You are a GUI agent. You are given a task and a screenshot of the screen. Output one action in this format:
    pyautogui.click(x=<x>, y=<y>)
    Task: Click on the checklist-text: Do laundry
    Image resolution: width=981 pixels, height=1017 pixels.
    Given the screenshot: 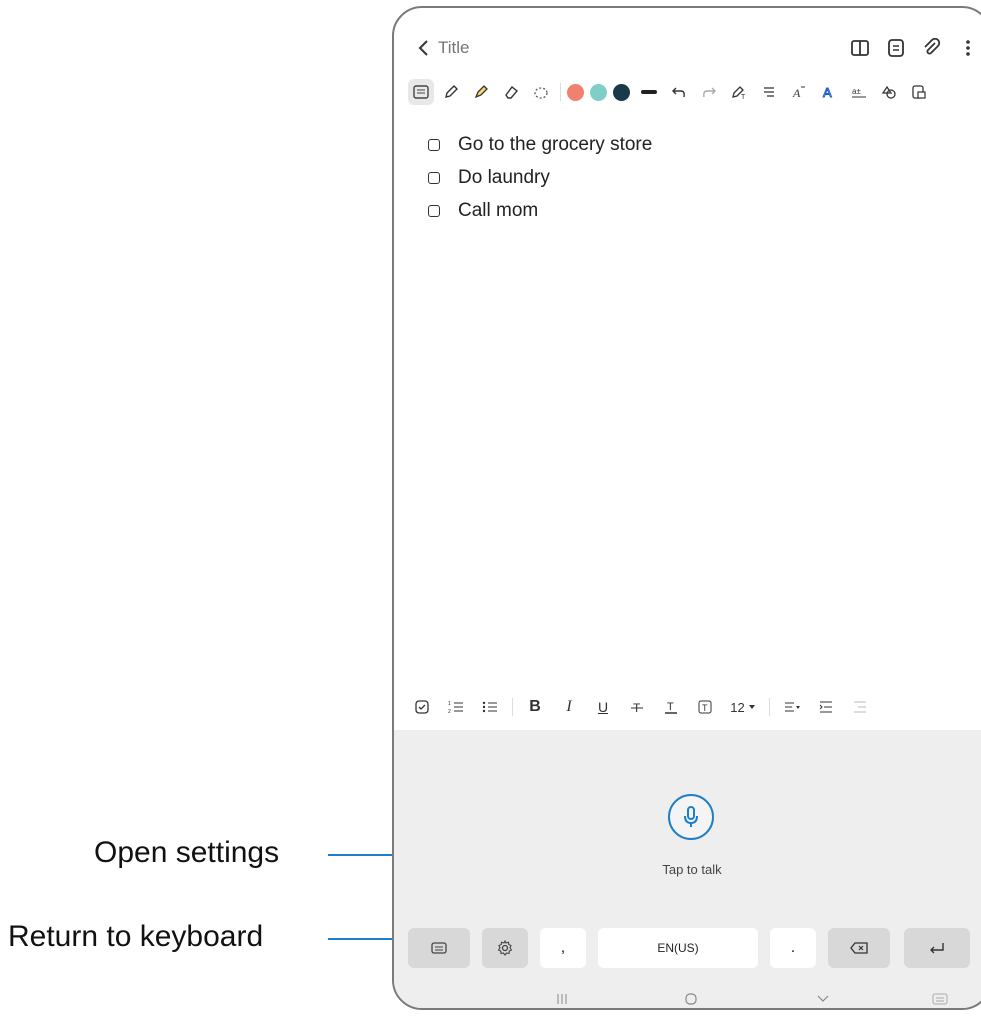 What is the action you would take?
    pyautogui.click(x=504, y=177)
    